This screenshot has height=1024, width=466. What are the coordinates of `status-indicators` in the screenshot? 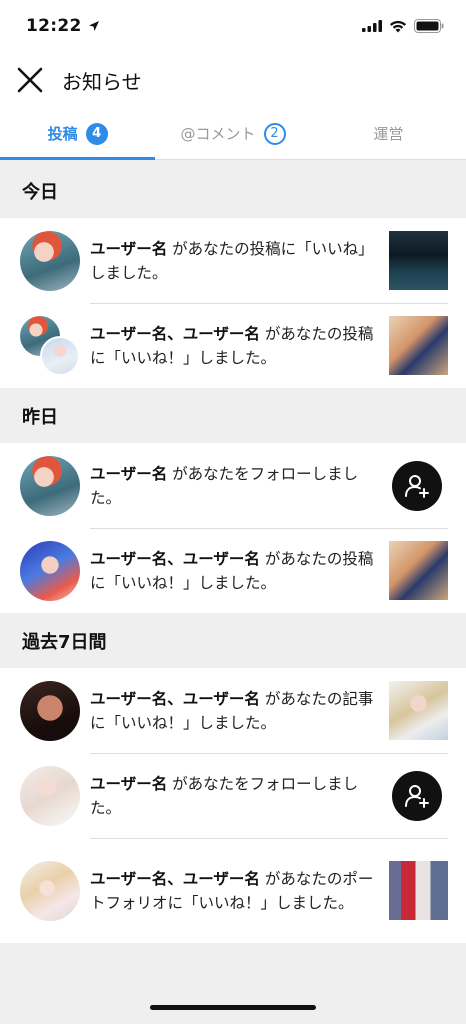 It's located at (403, 26).